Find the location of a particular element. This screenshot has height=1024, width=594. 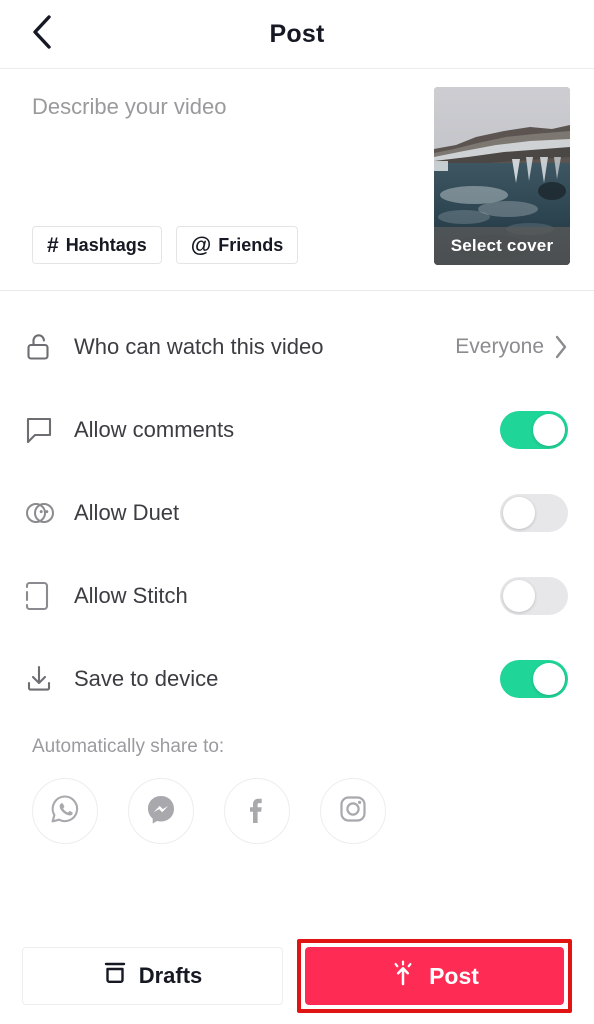

setting-label-duet: Allow Duet is located at coordinates (127, 512).